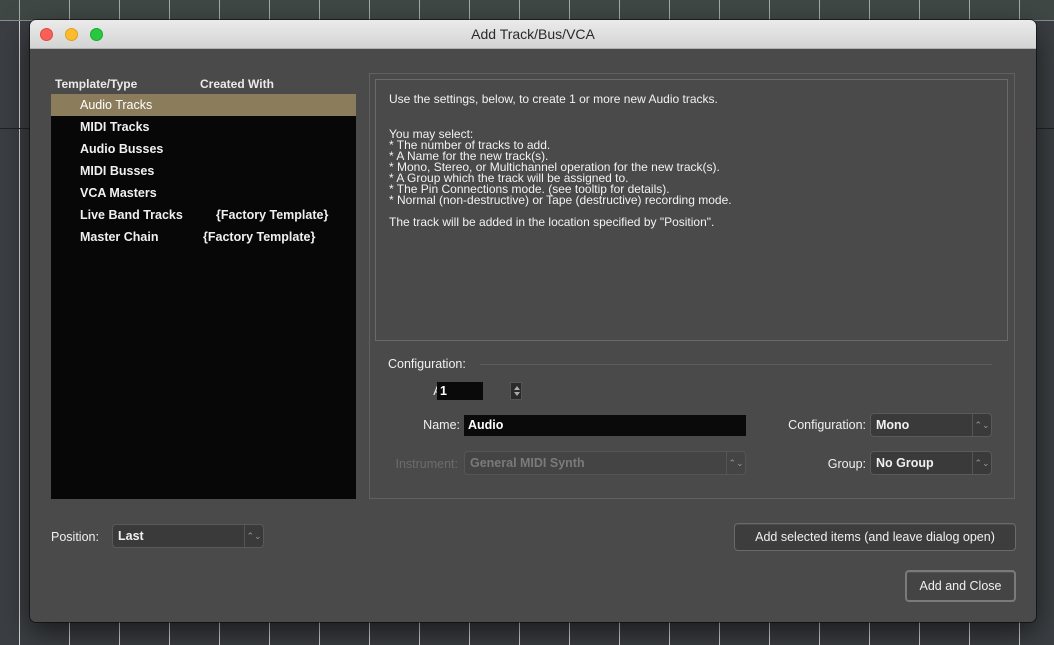 This screenshot has height=645, width=1054. What do you see at coordinates (516, 391) in the screenshot?
I see `add-count-stepper` at bounding box center [516, 391].